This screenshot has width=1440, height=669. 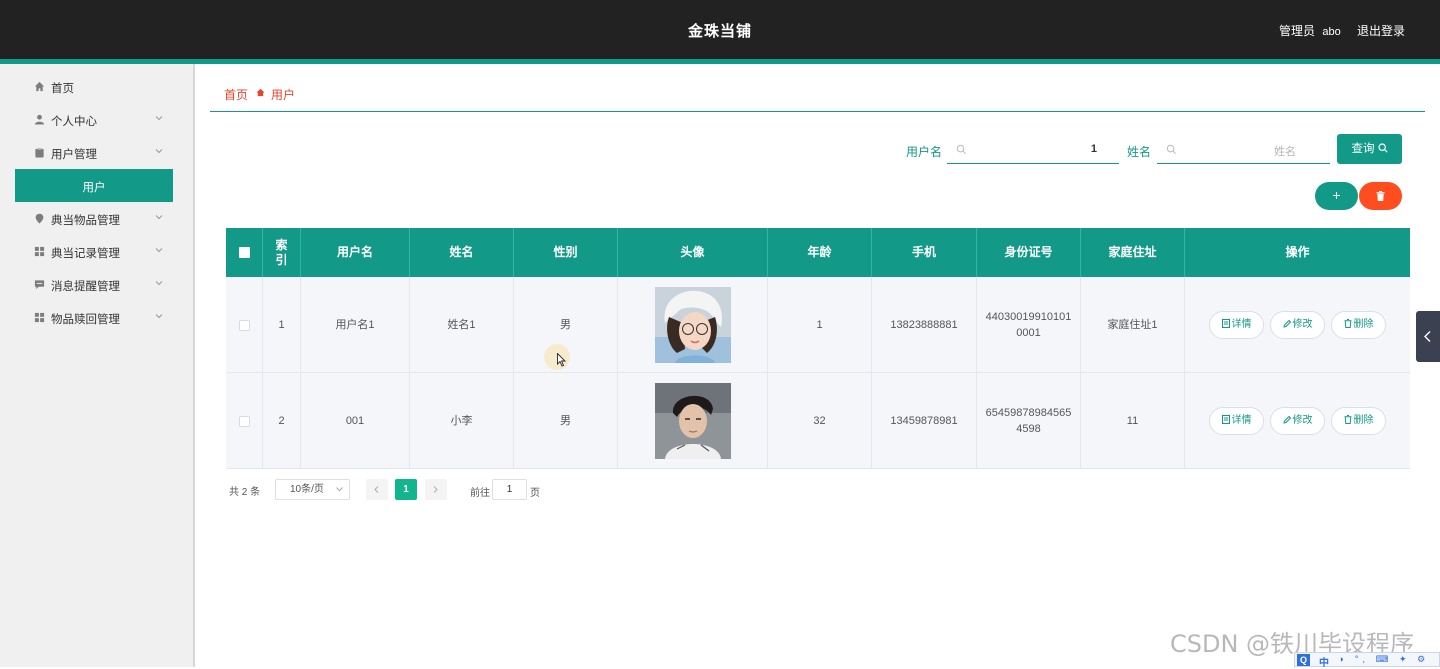 What do you see at coordinates (1133, 421) in the screenshot?
I see `cell-address: 11` at bounding box center [1133, 421].